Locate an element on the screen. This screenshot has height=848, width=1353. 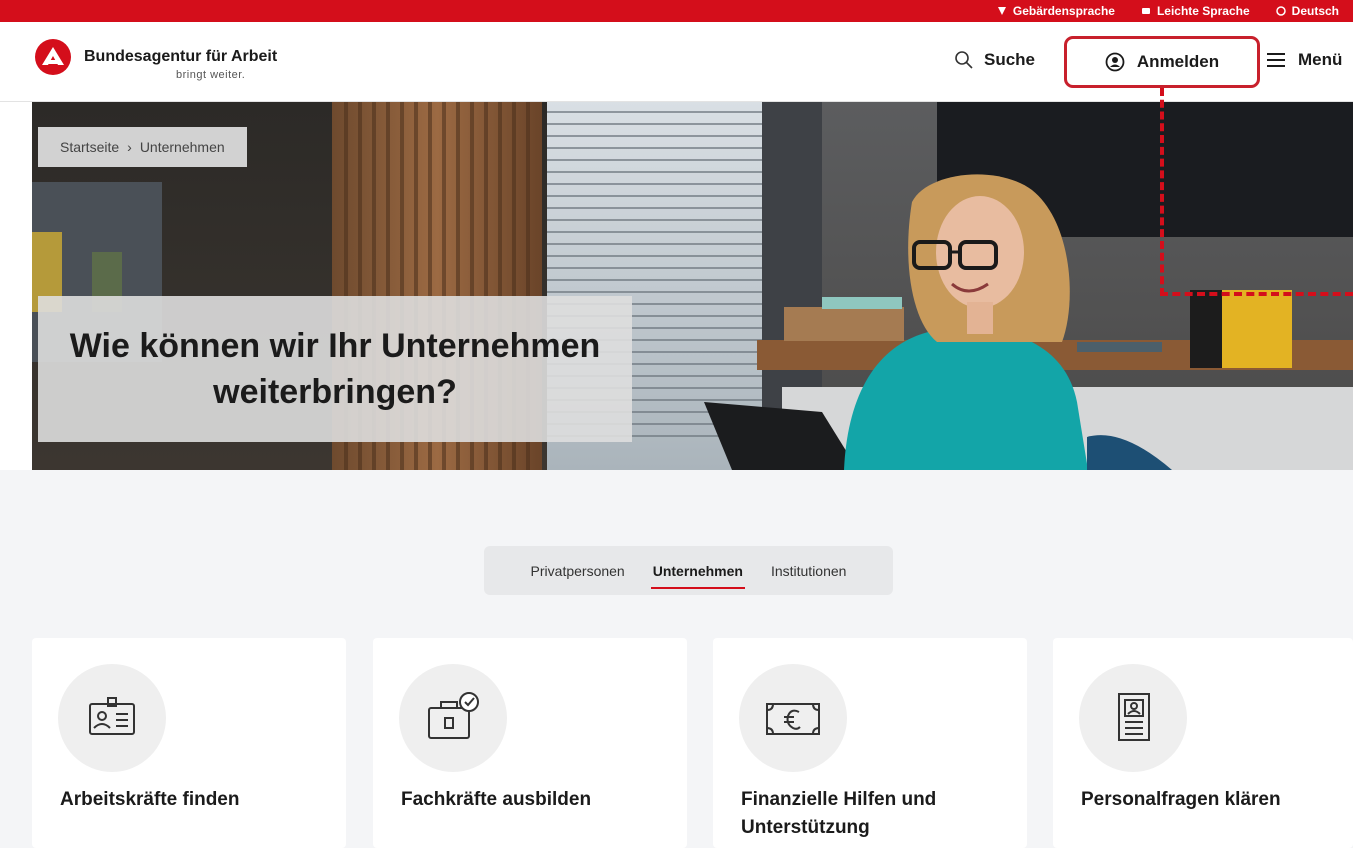
briefcase-check-icon is located at coordinates (453, 715).